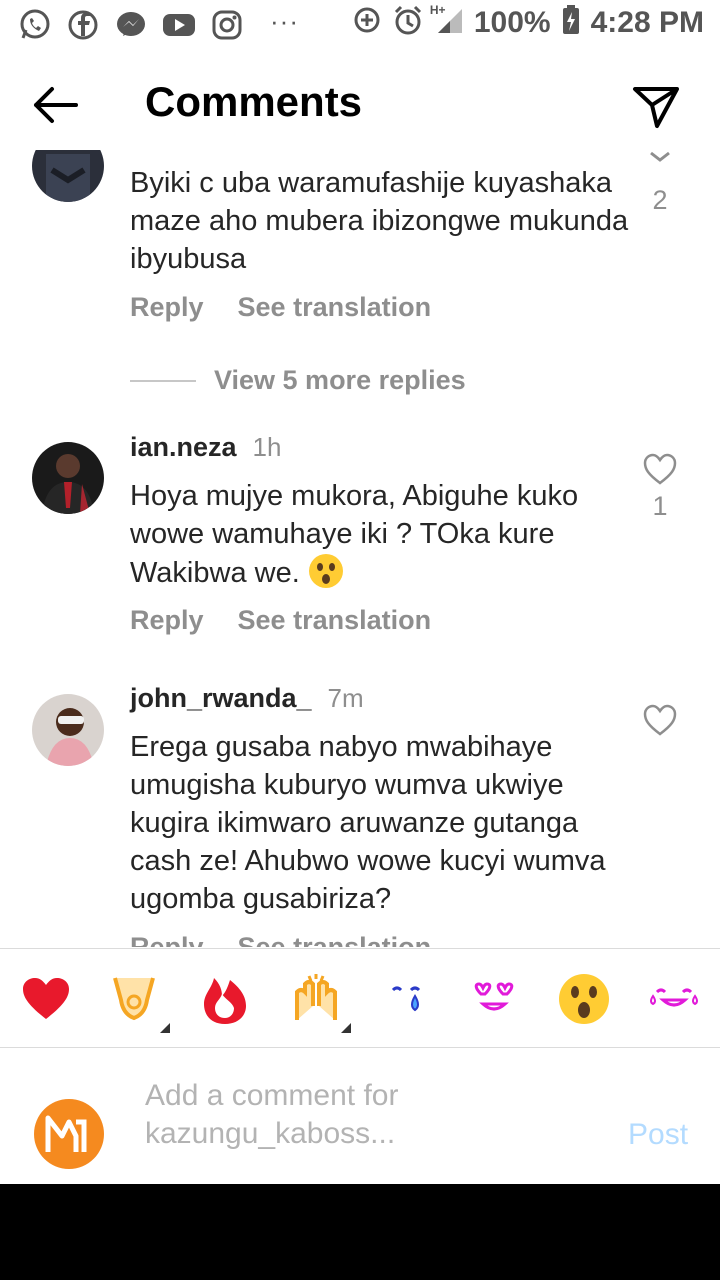 This screenshot has height=1280, width=720. Describe the element at coordinates (406, 999) in the screenshot. I see `crying-face-icon` at that location.